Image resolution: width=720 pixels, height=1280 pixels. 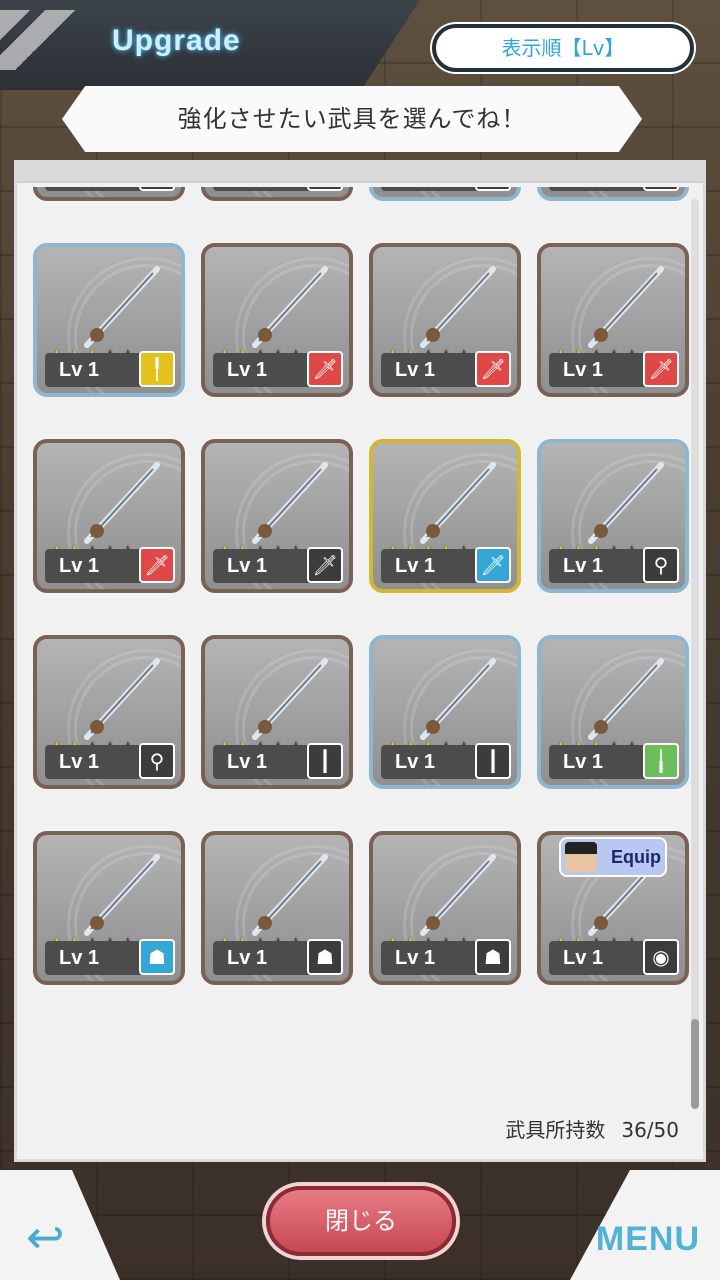 What do you see at coordinates (661, 957) in the screenshot?
I see `accessory-icon: ◉` at bounding box center [661, 957].